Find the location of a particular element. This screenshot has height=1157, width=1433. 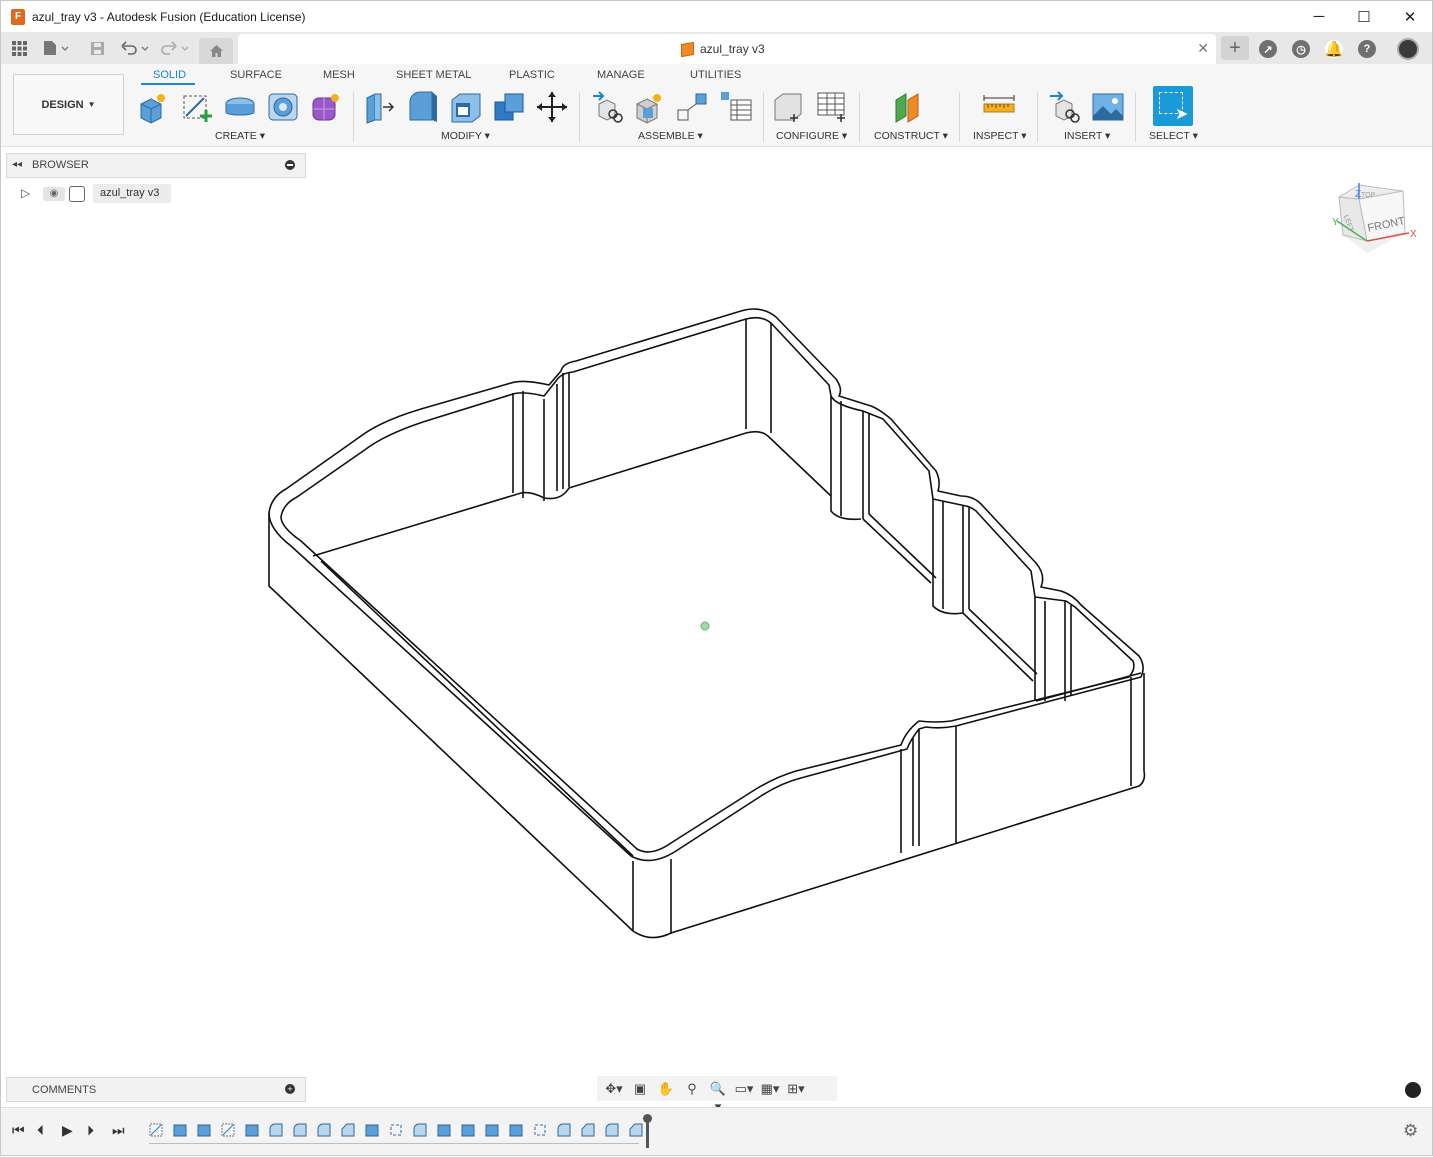

form-icon is located at coordinates (326, 107).